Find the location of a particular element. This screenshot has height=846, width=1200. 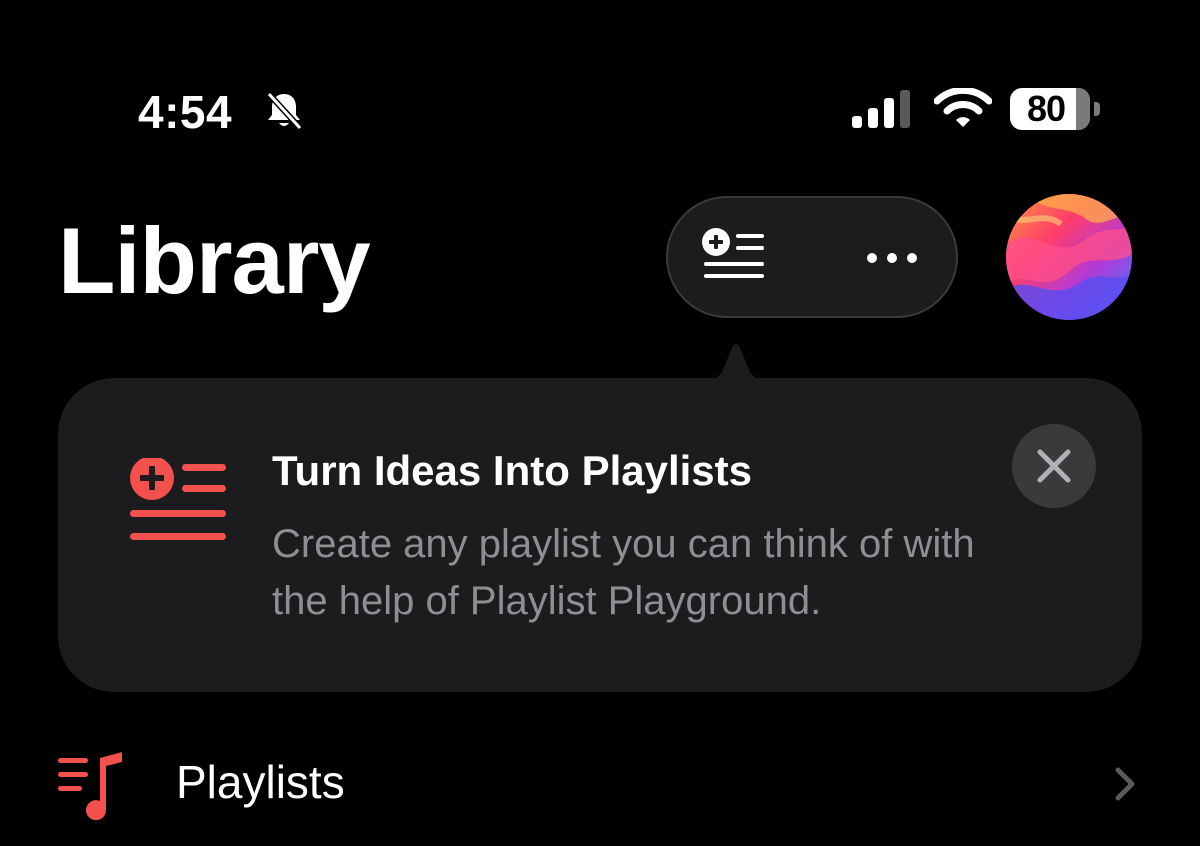

battery-icon: 80 is located at coordinates (1056, 109).